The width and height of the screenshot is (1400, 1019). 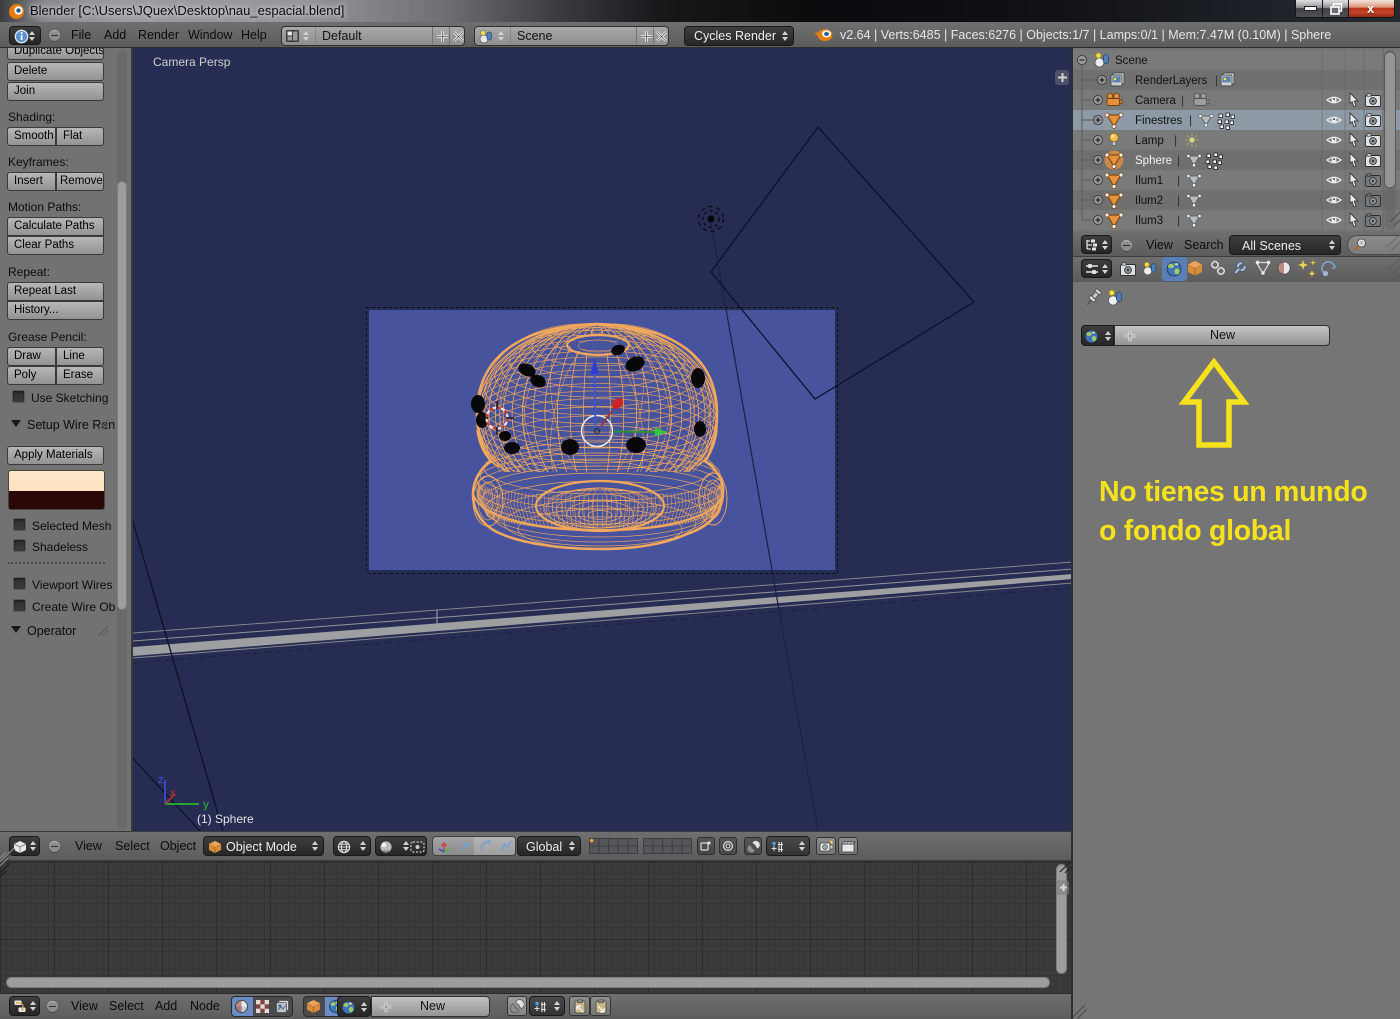 What do you see at coordinates (1149, 201) in the screenshot?
I see `svg-text: Ilum2` at bounding box center [1149, 201].